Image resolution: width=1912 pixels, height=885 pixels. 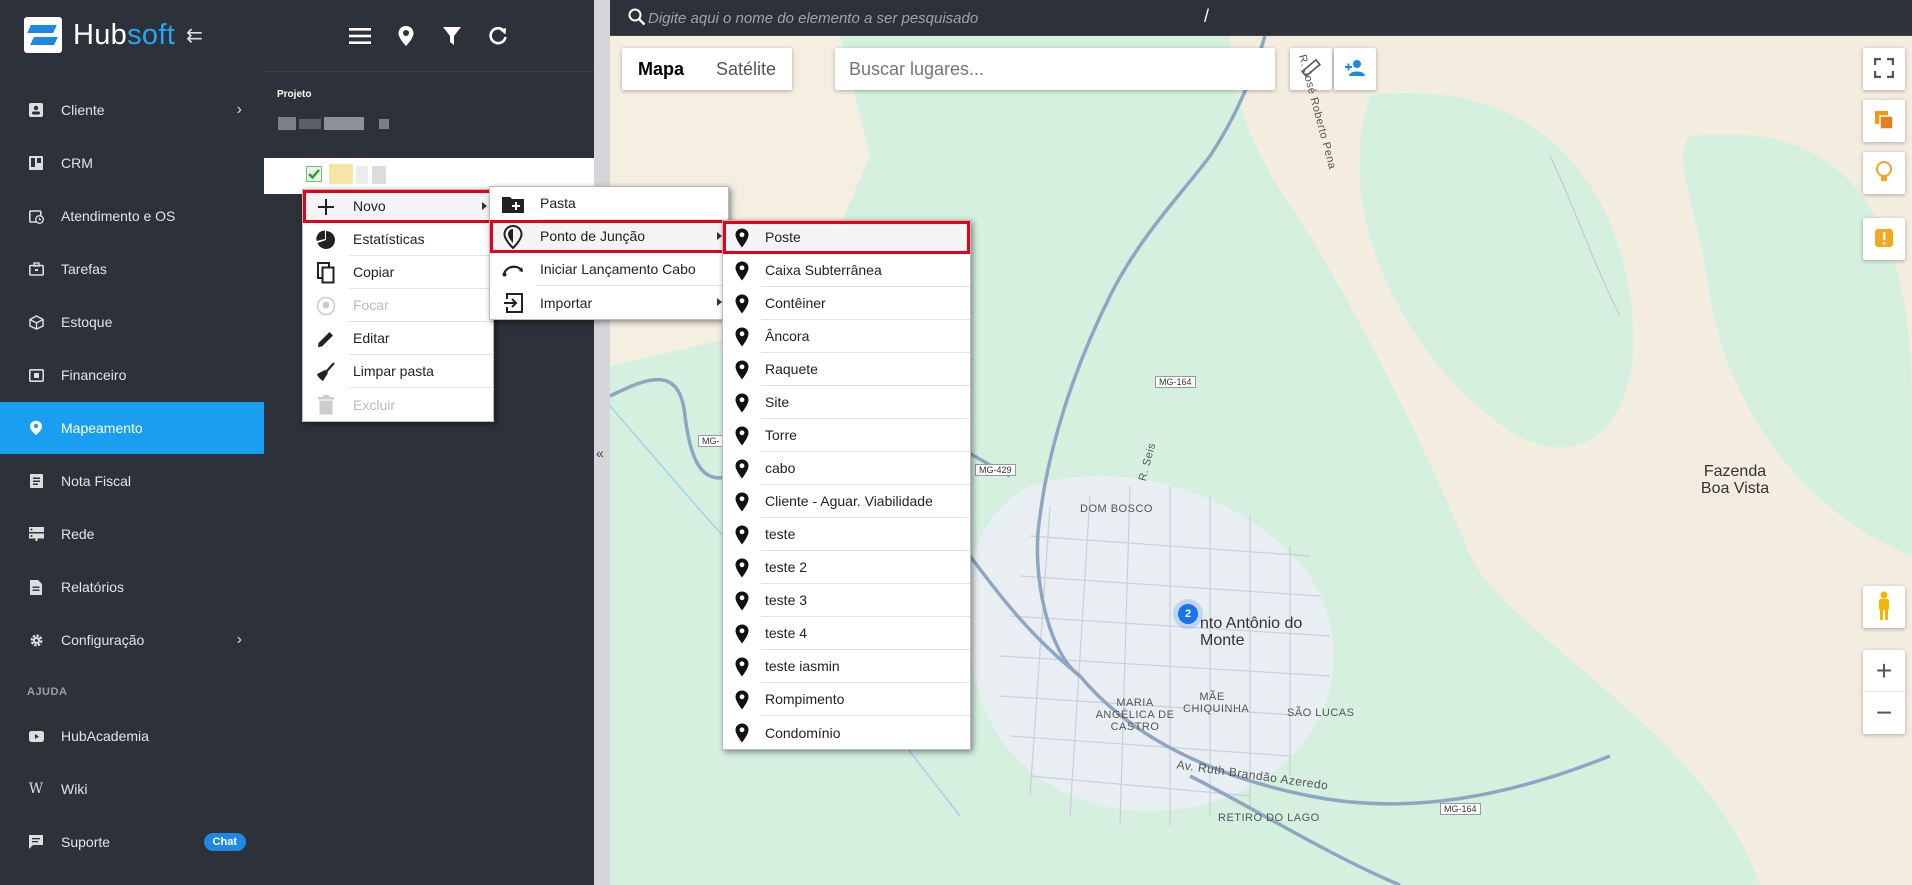 What do you see at coordinates (77, 163) in the screenshot?
I see `sidebar-item-label: CRM` at bounding box center [77, 163].